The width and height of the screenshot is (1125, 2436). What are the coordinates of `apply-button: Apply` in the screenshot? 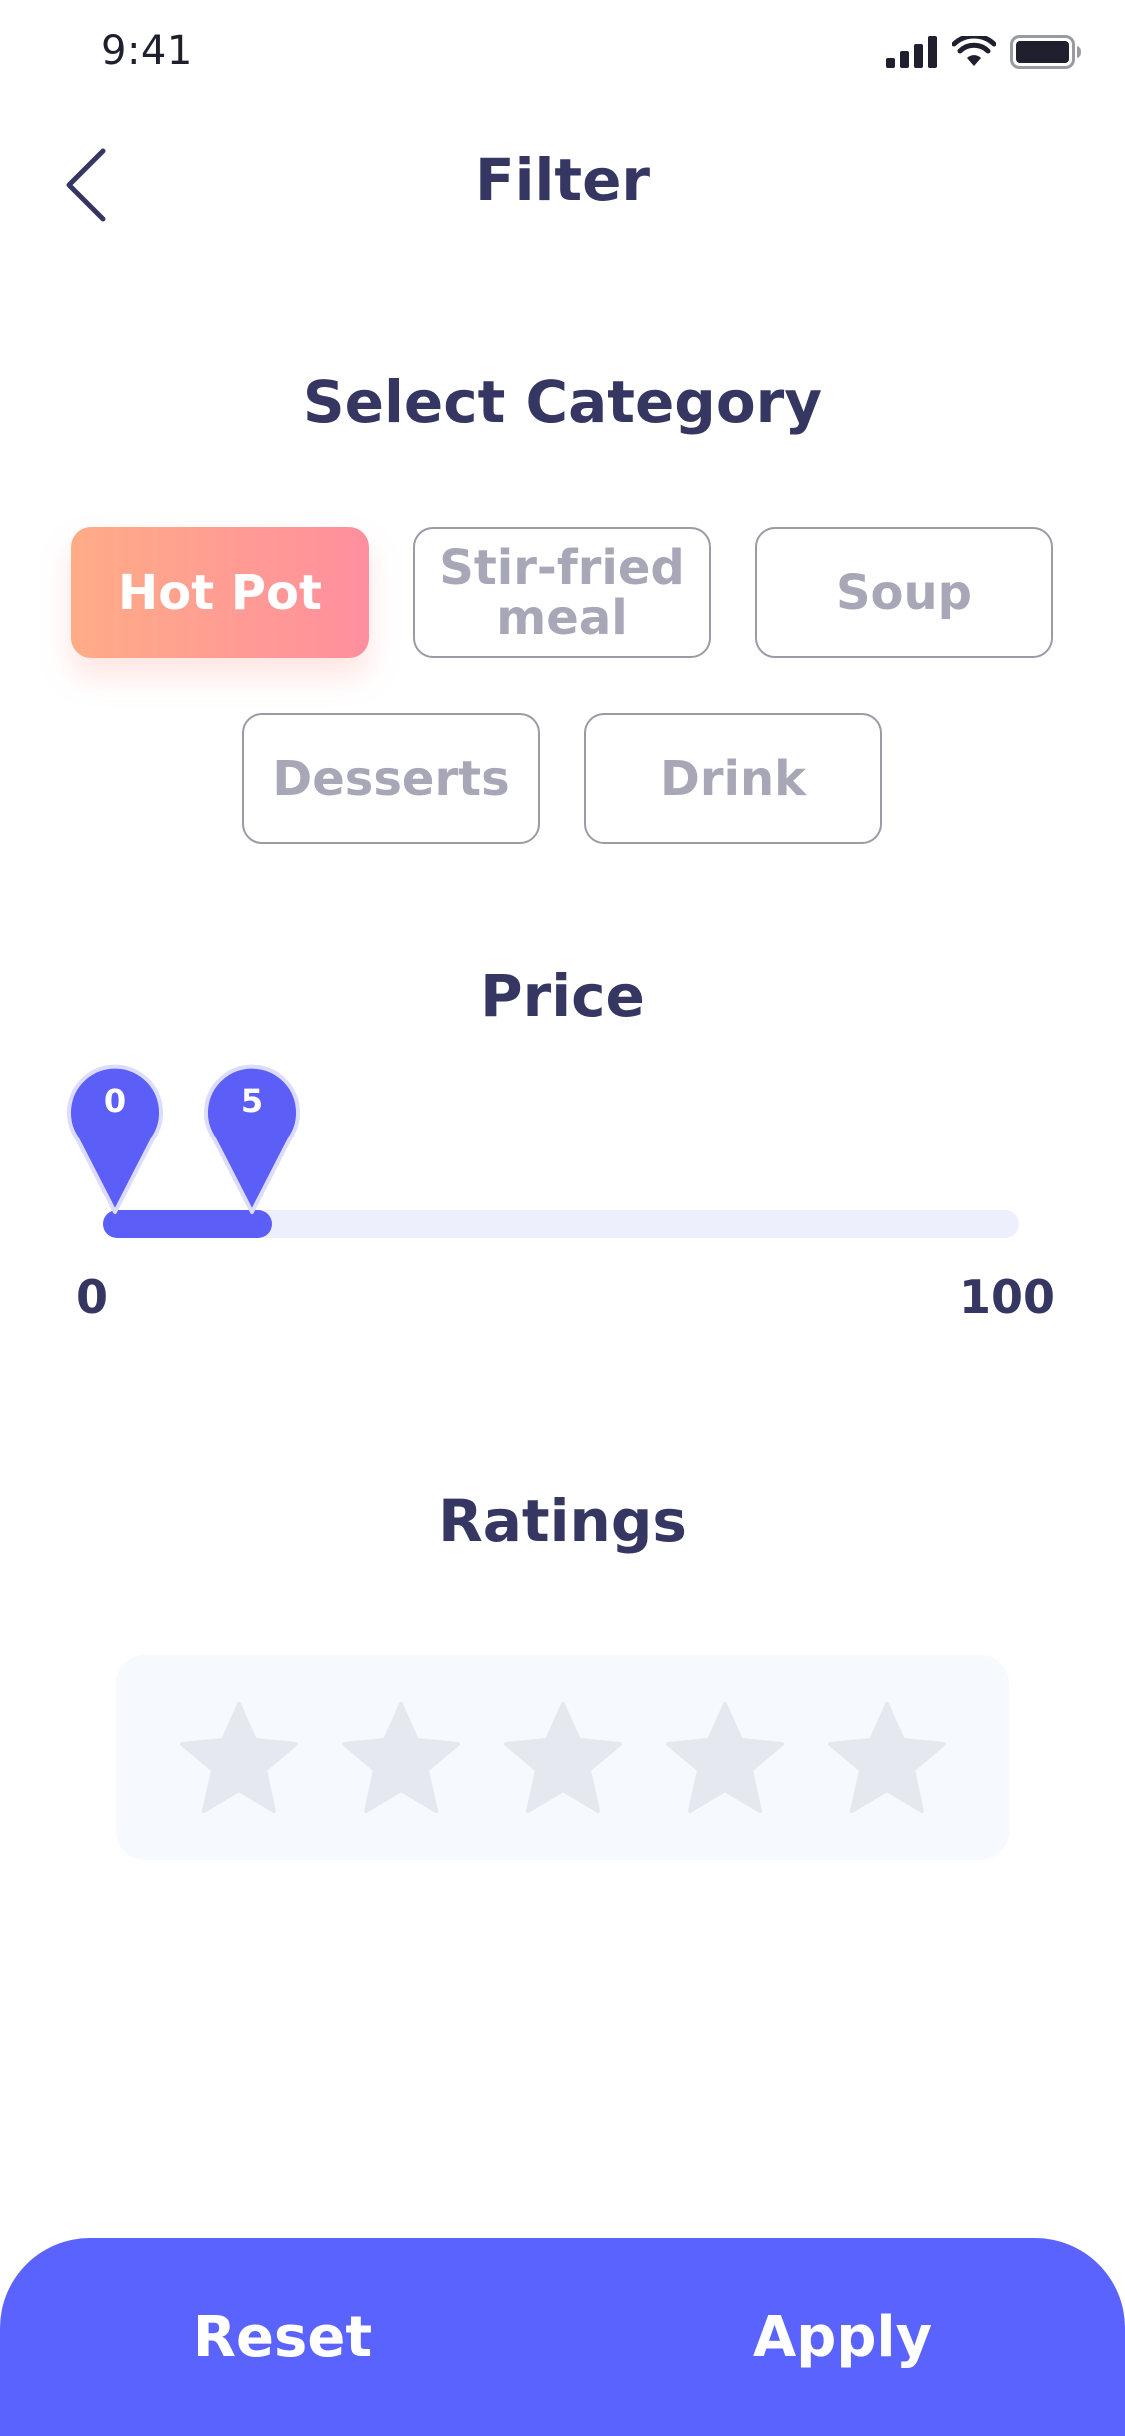 It's located at (842, 2337).